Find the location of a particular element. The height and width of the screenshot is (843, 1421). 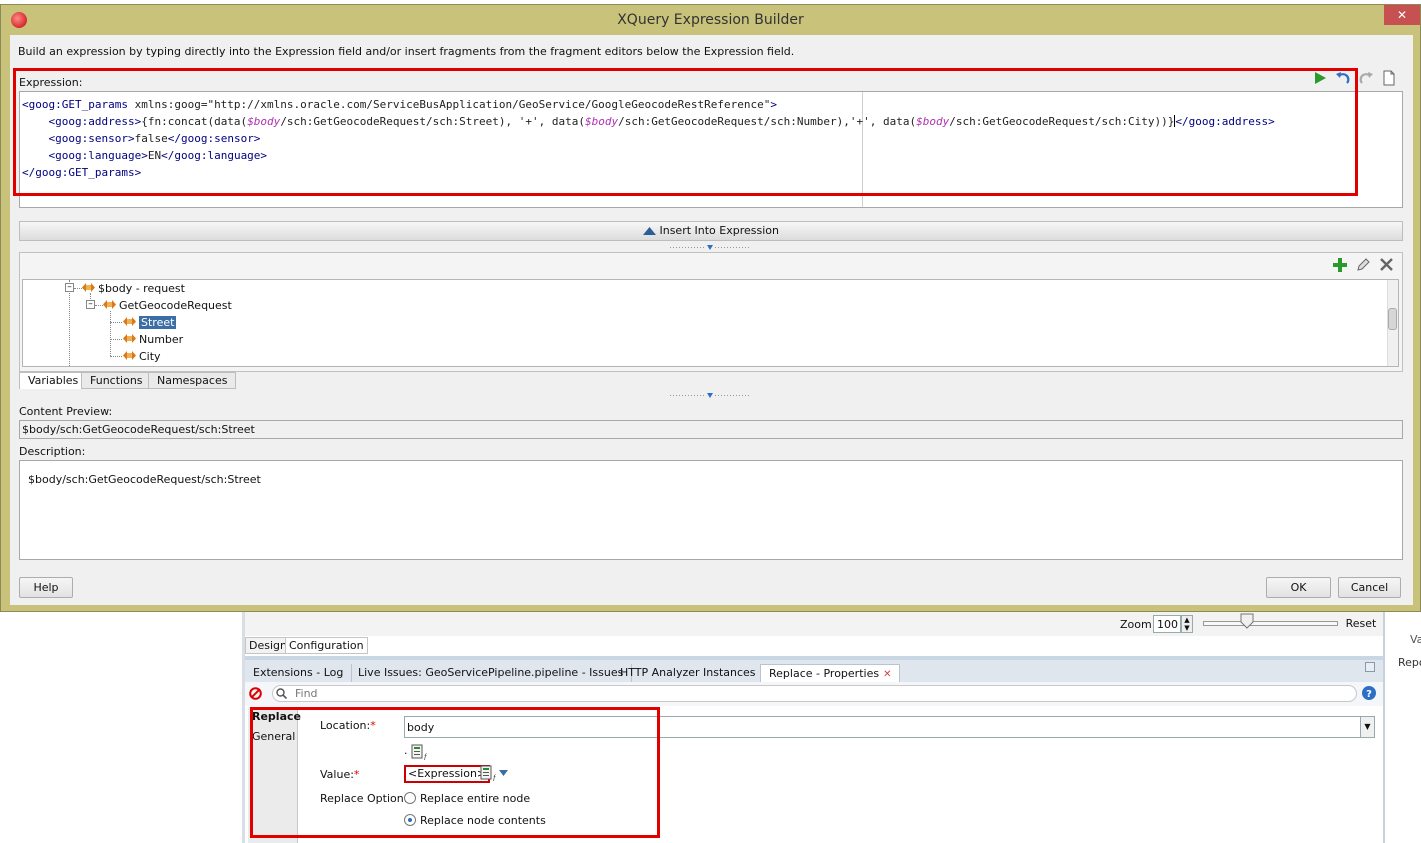

tree-node-body: $body - request is located at coordinates (133, 288).